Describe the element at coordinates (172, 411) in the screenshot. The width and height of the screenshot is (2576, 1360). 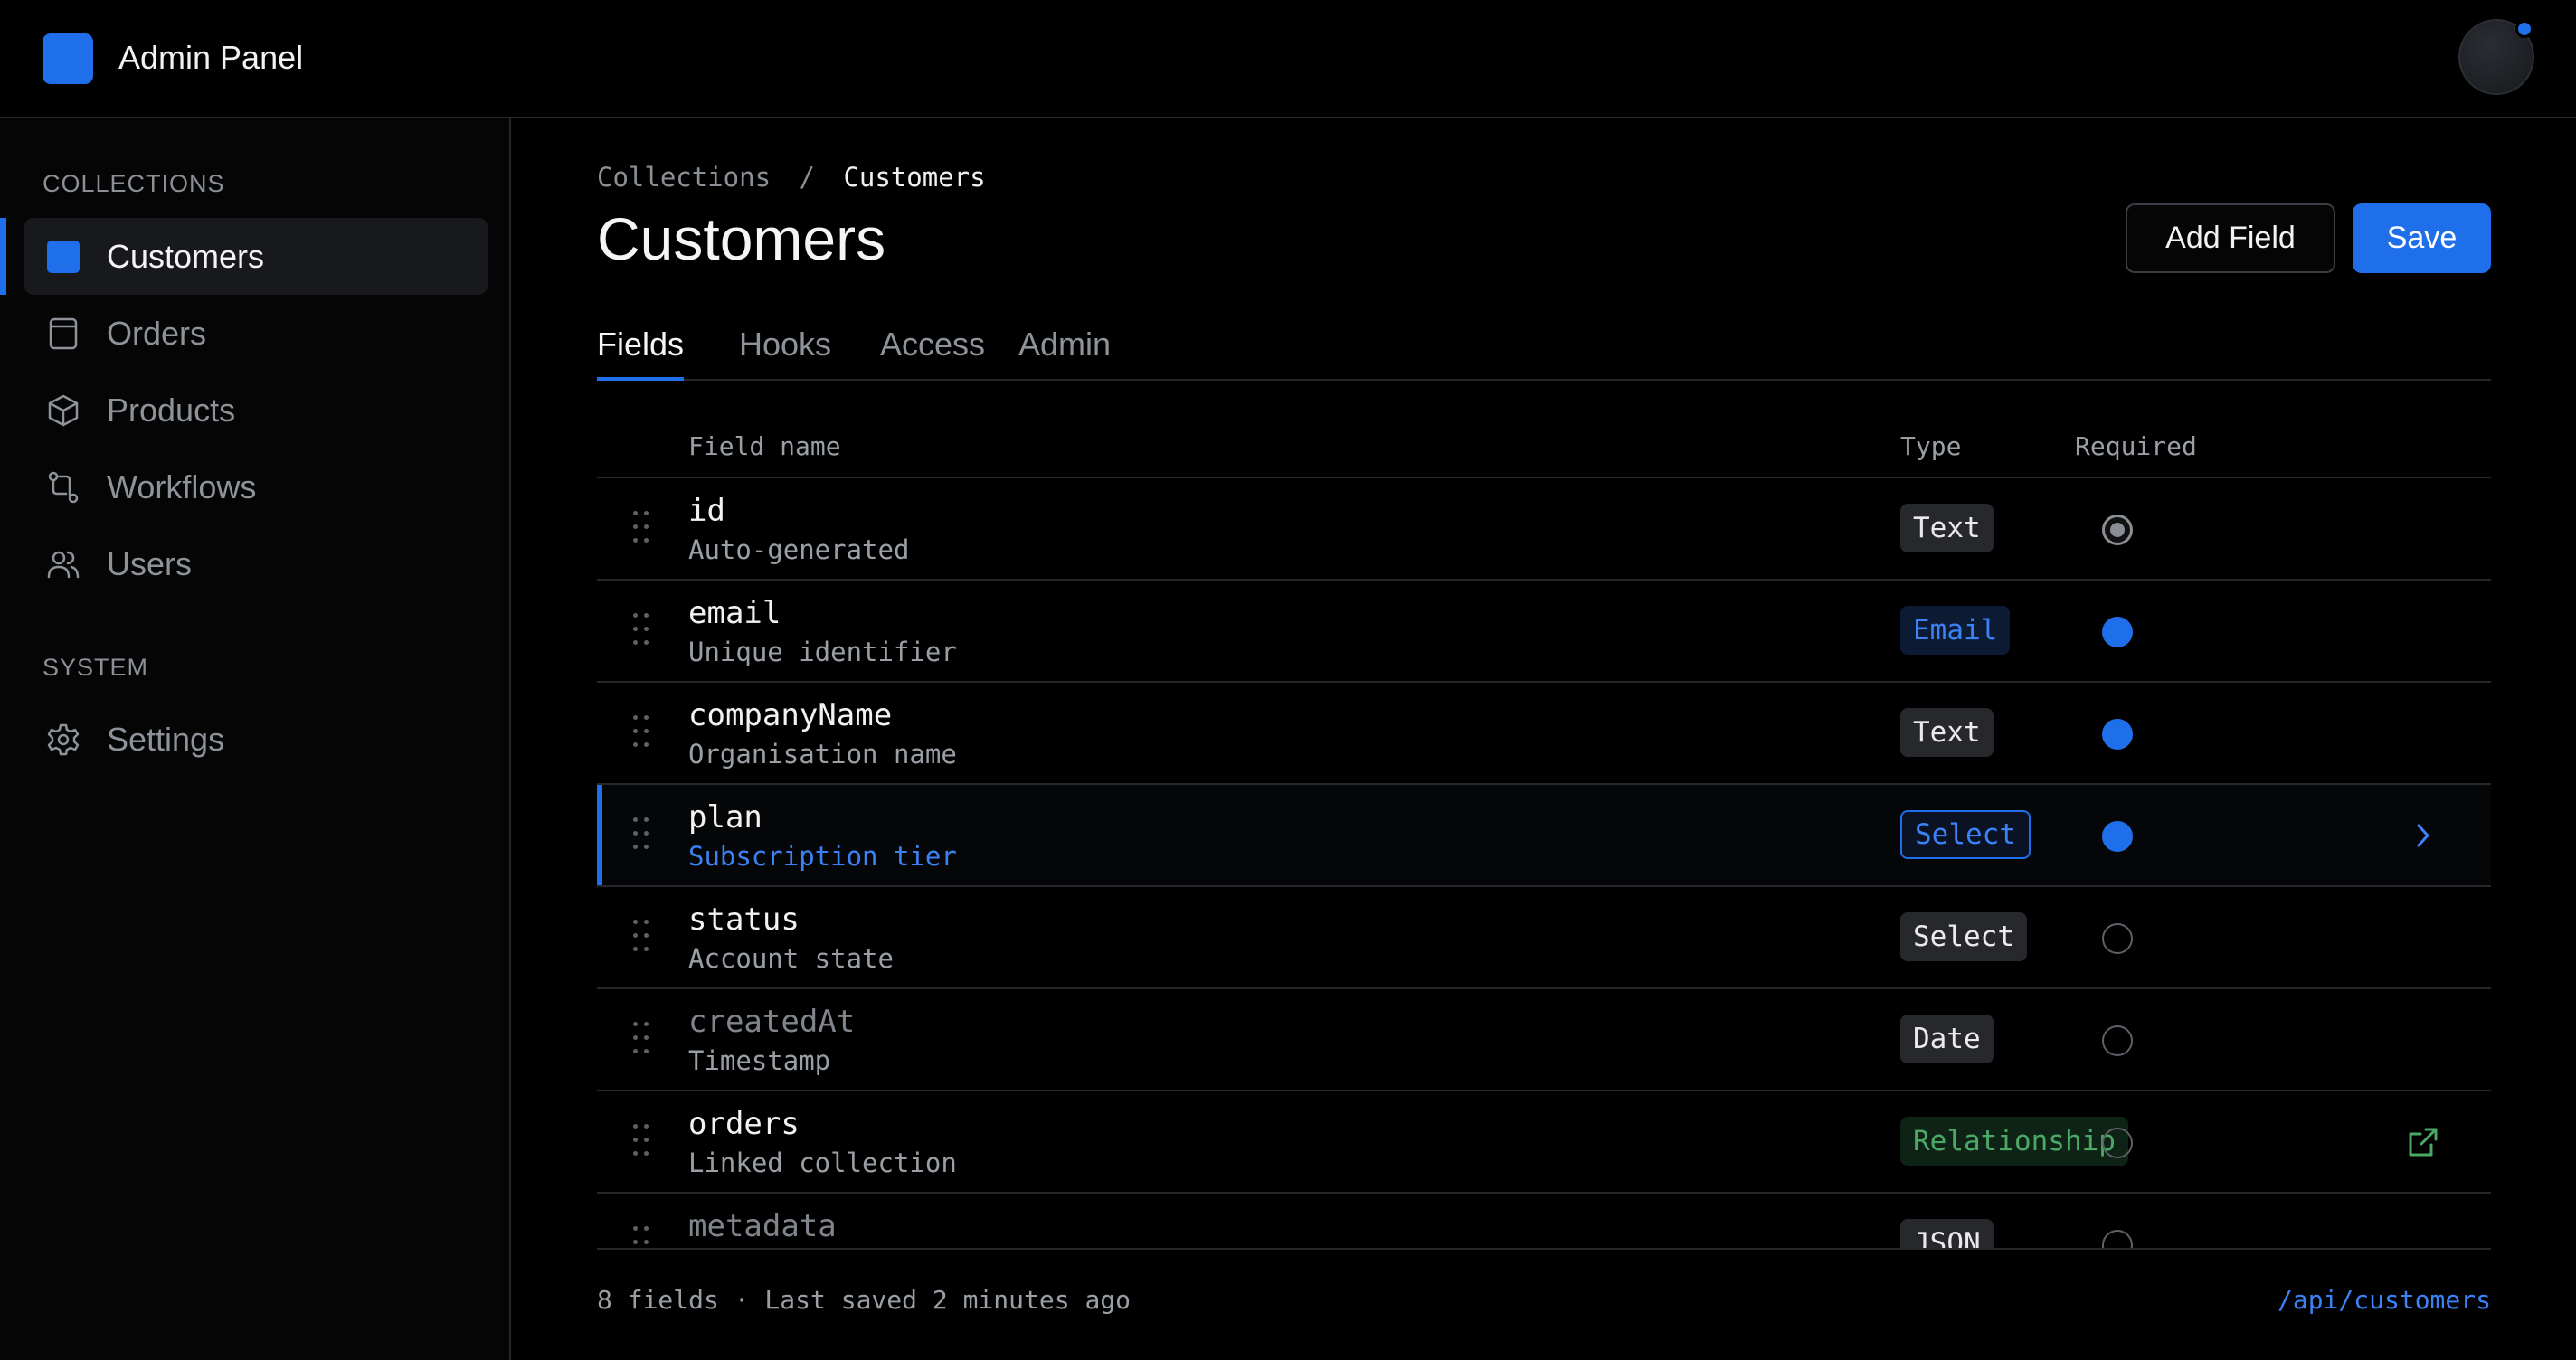
I see `sidebar-item-label: Products` at that location.